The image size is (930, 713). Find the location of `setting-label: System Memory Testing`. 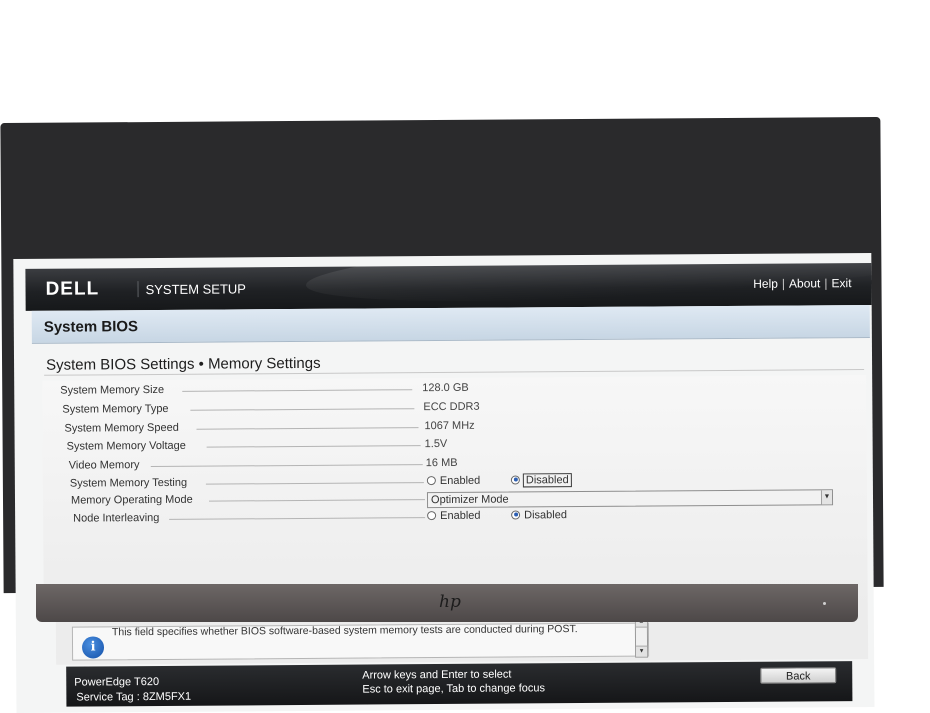

setting-label: System Memory Testing is located at coordinates (128, 483).